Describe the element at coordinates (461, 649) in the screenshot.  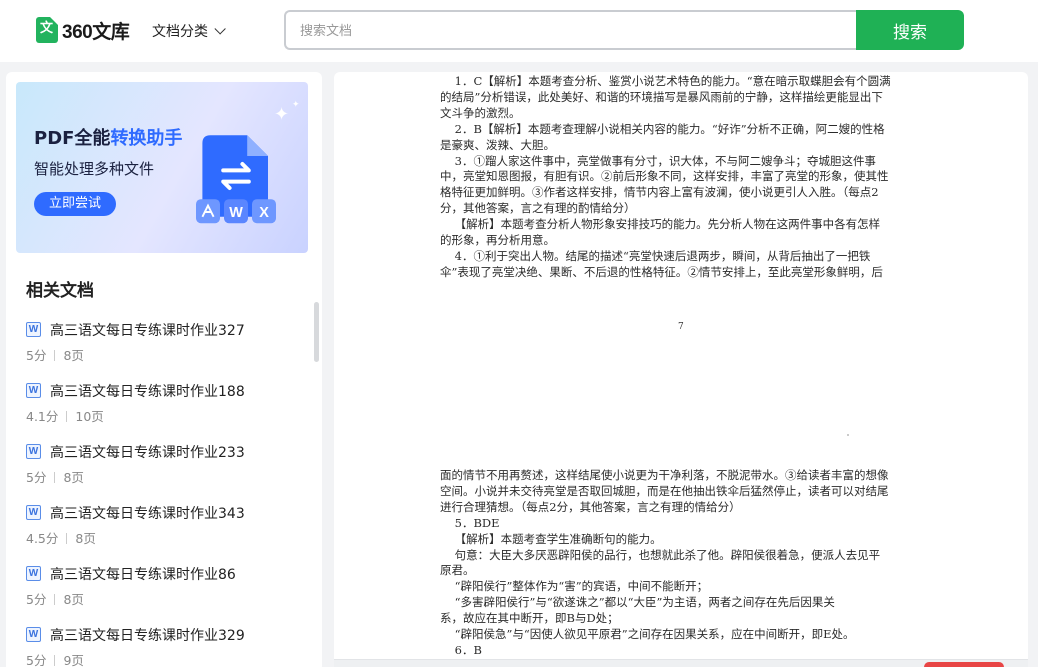
I see `doc-line: 6．B` at that location.